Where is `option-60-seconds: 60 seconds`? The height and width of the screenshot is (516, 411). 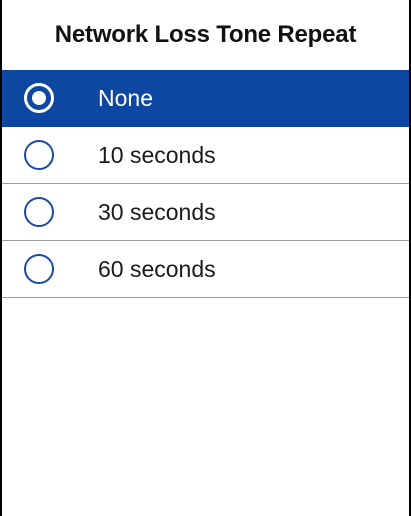 option-60-seconds: 60 seconds is located at coordinates (205, 269).